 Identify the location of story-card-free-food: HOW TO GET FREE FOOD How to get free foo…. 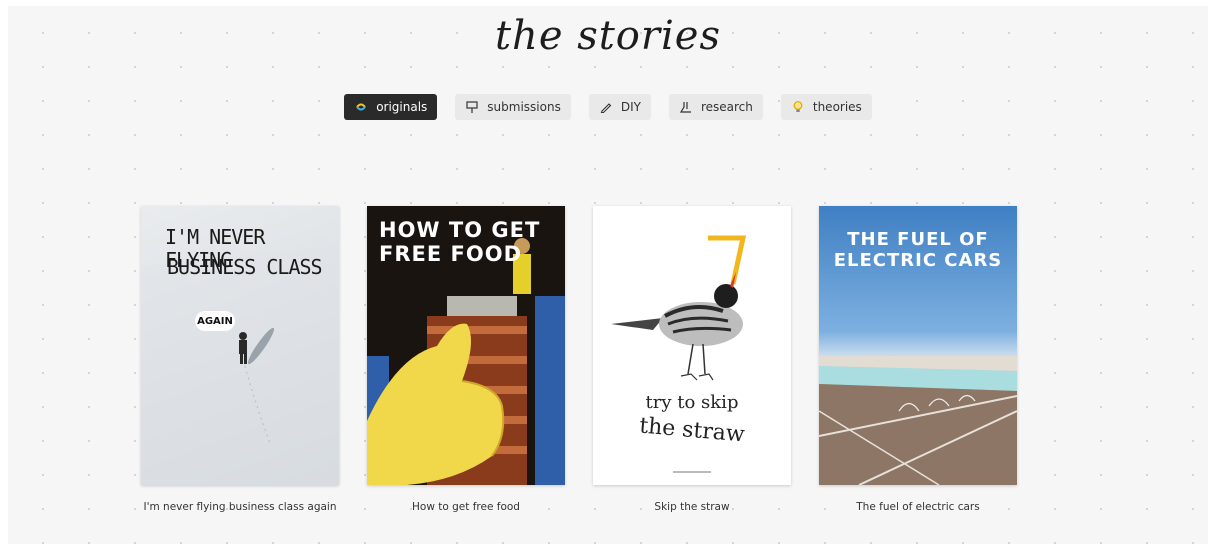
(466, 359).